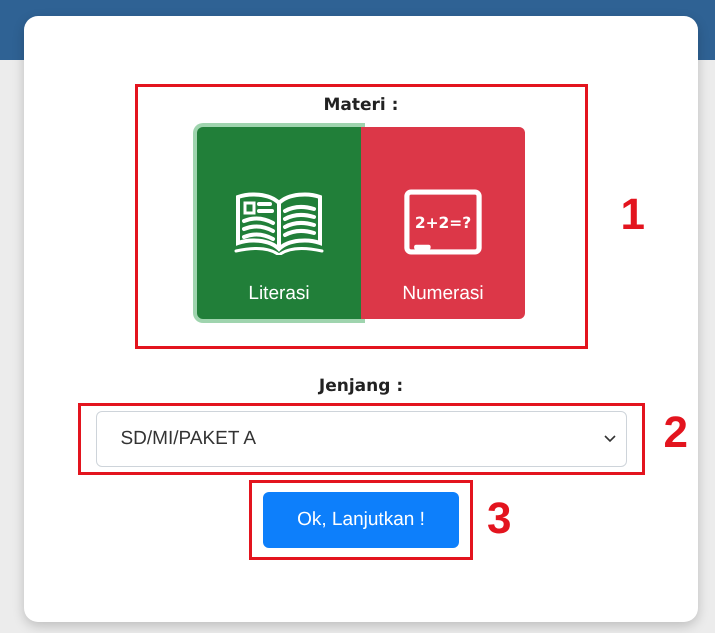  What do you see at coordinates (279, 223) in the screenshot?
I see `subject-option: Literasi` at bounding box center [279, 223].